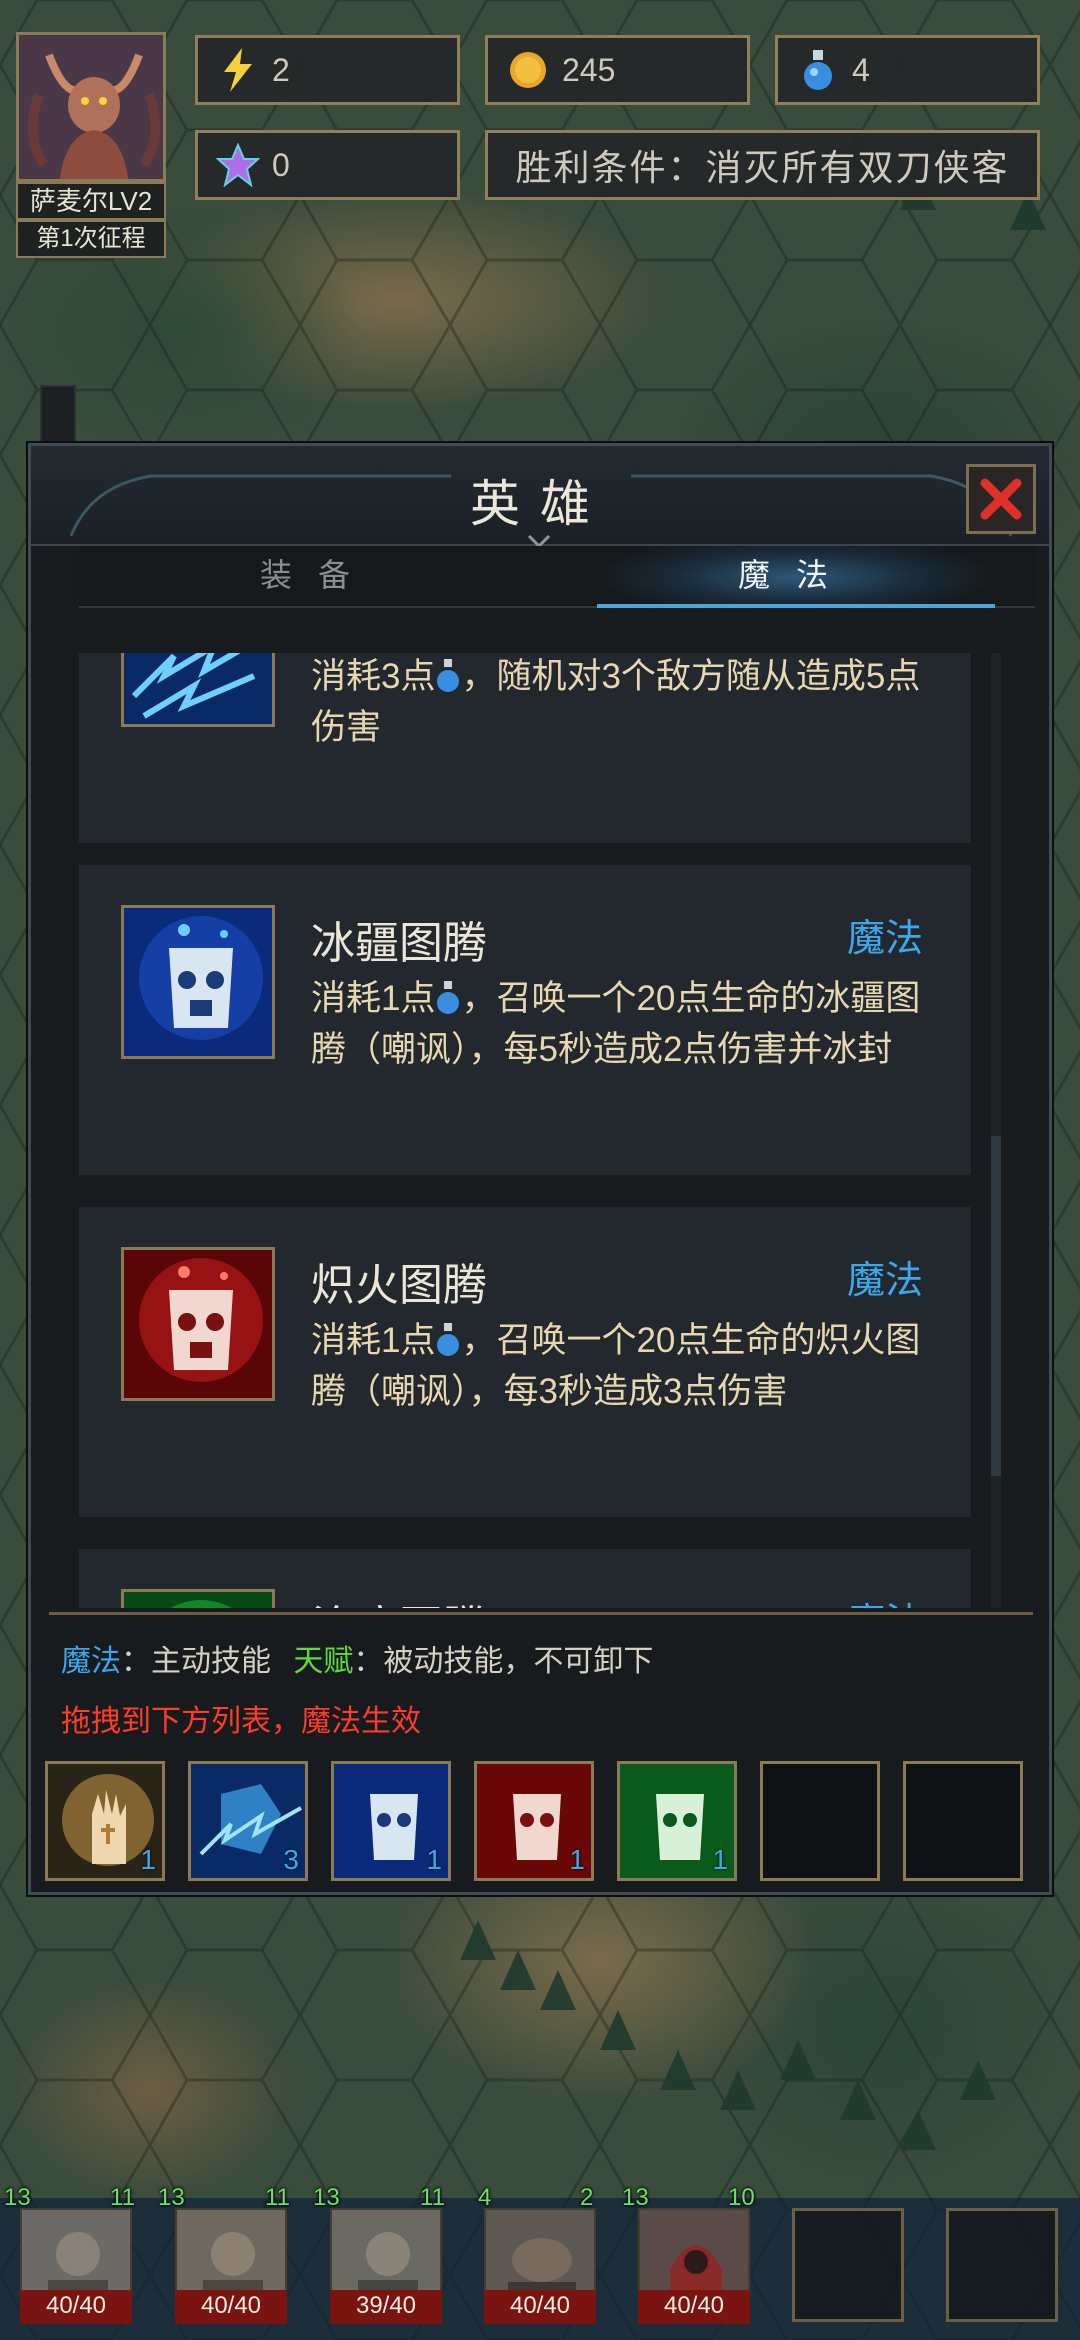 This screenshot has width=1080, height=2340. What do you see at coordinates (525, 749) in the screenshot?
I see `skill-card: 消耗3点 ，随机对3个敌方随从造成5点伤害` at bounding box center [525, 749].